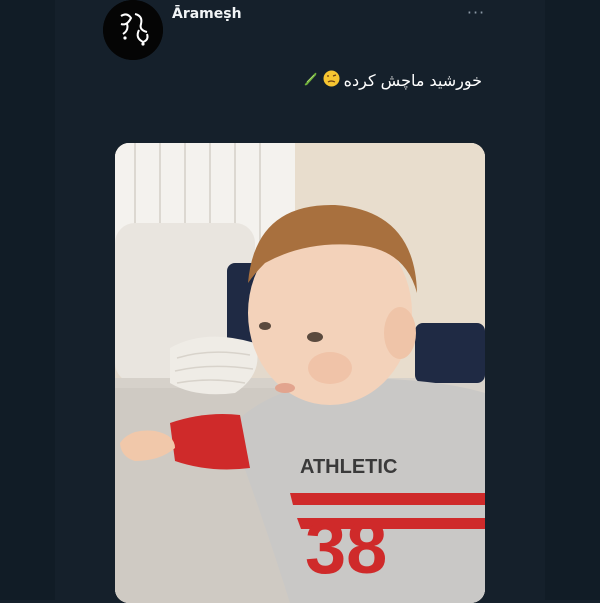 The height and width of the screenshot is (603, 600). What do you see at coordinates (412, 80) in the screenshot?
I see `tweet-text-content: خورشید ماچش کرده` at bounding box center [412, 80].